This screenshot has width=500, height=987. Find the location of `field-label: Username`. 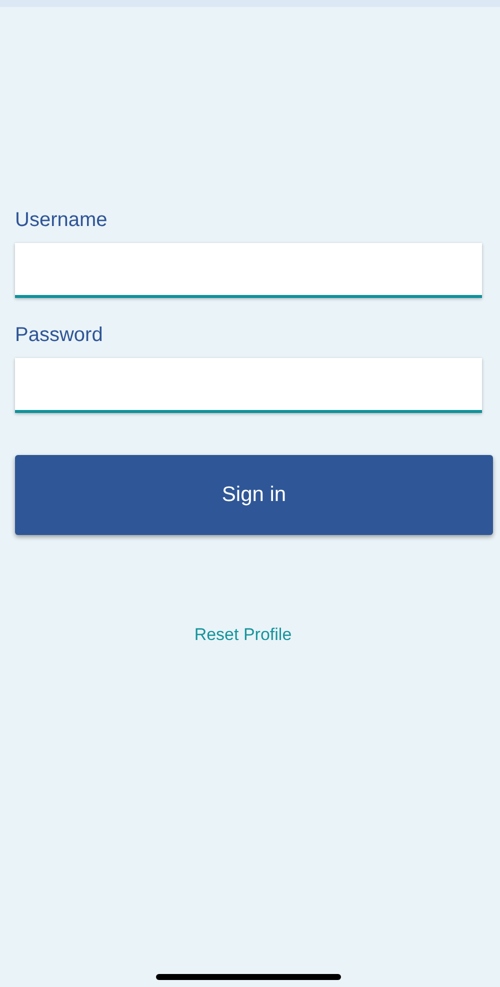

field-label: Username is located at coordinates (61, 220).